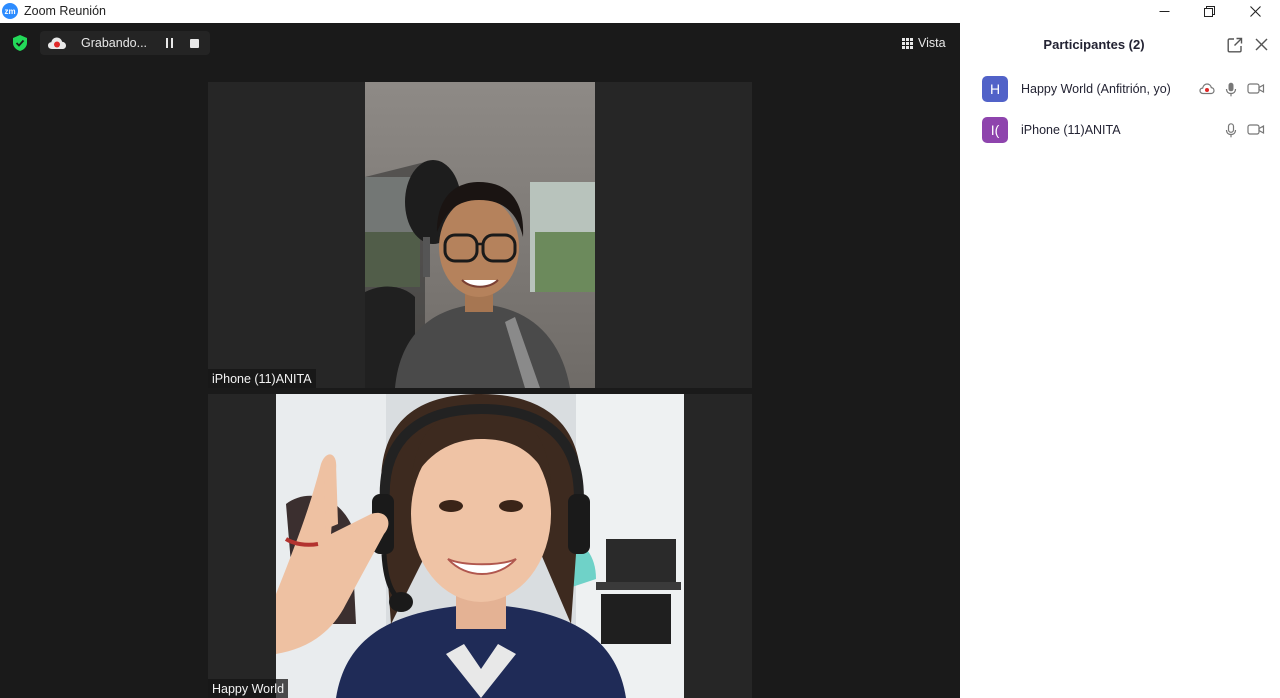 Image resolution: width=1280 pixels, height=698 pixels. What do you see at coordinates (480, 43) in the screenshot?
I see `meeting-top-toolbar: Grabando... Vista` at bounding box center [480, 43].